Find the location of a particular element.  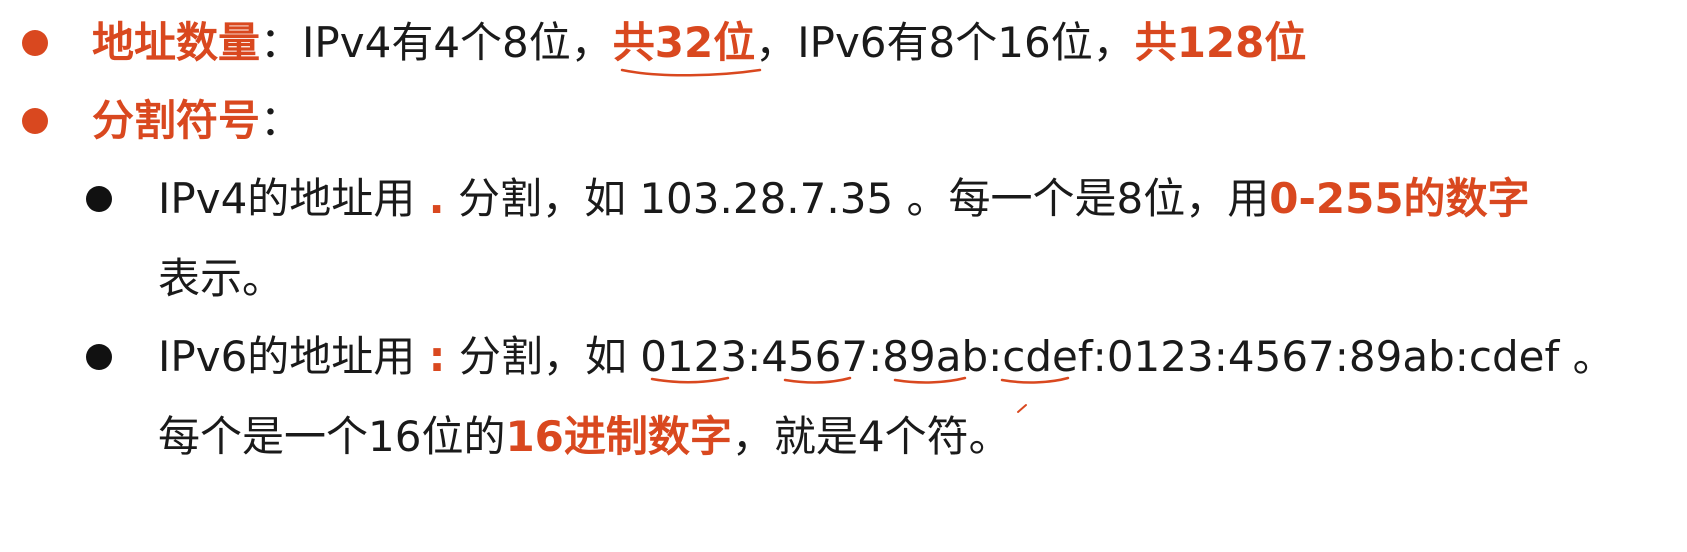

ipv6-line-2-a: 每个是一个16位的 is located at coordinates (332, 436).